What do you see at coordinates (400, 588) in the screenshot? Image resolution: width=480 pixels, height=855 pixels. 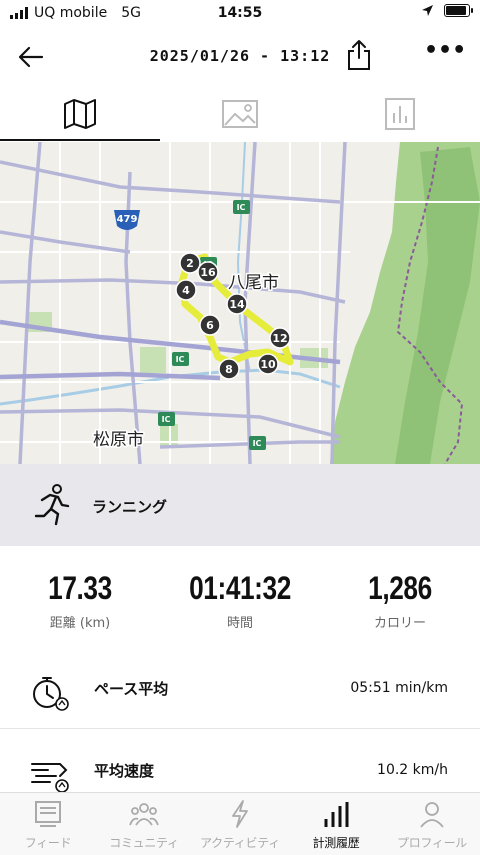 I see `stat-value: 1,286` at bounding box center [400, 588].